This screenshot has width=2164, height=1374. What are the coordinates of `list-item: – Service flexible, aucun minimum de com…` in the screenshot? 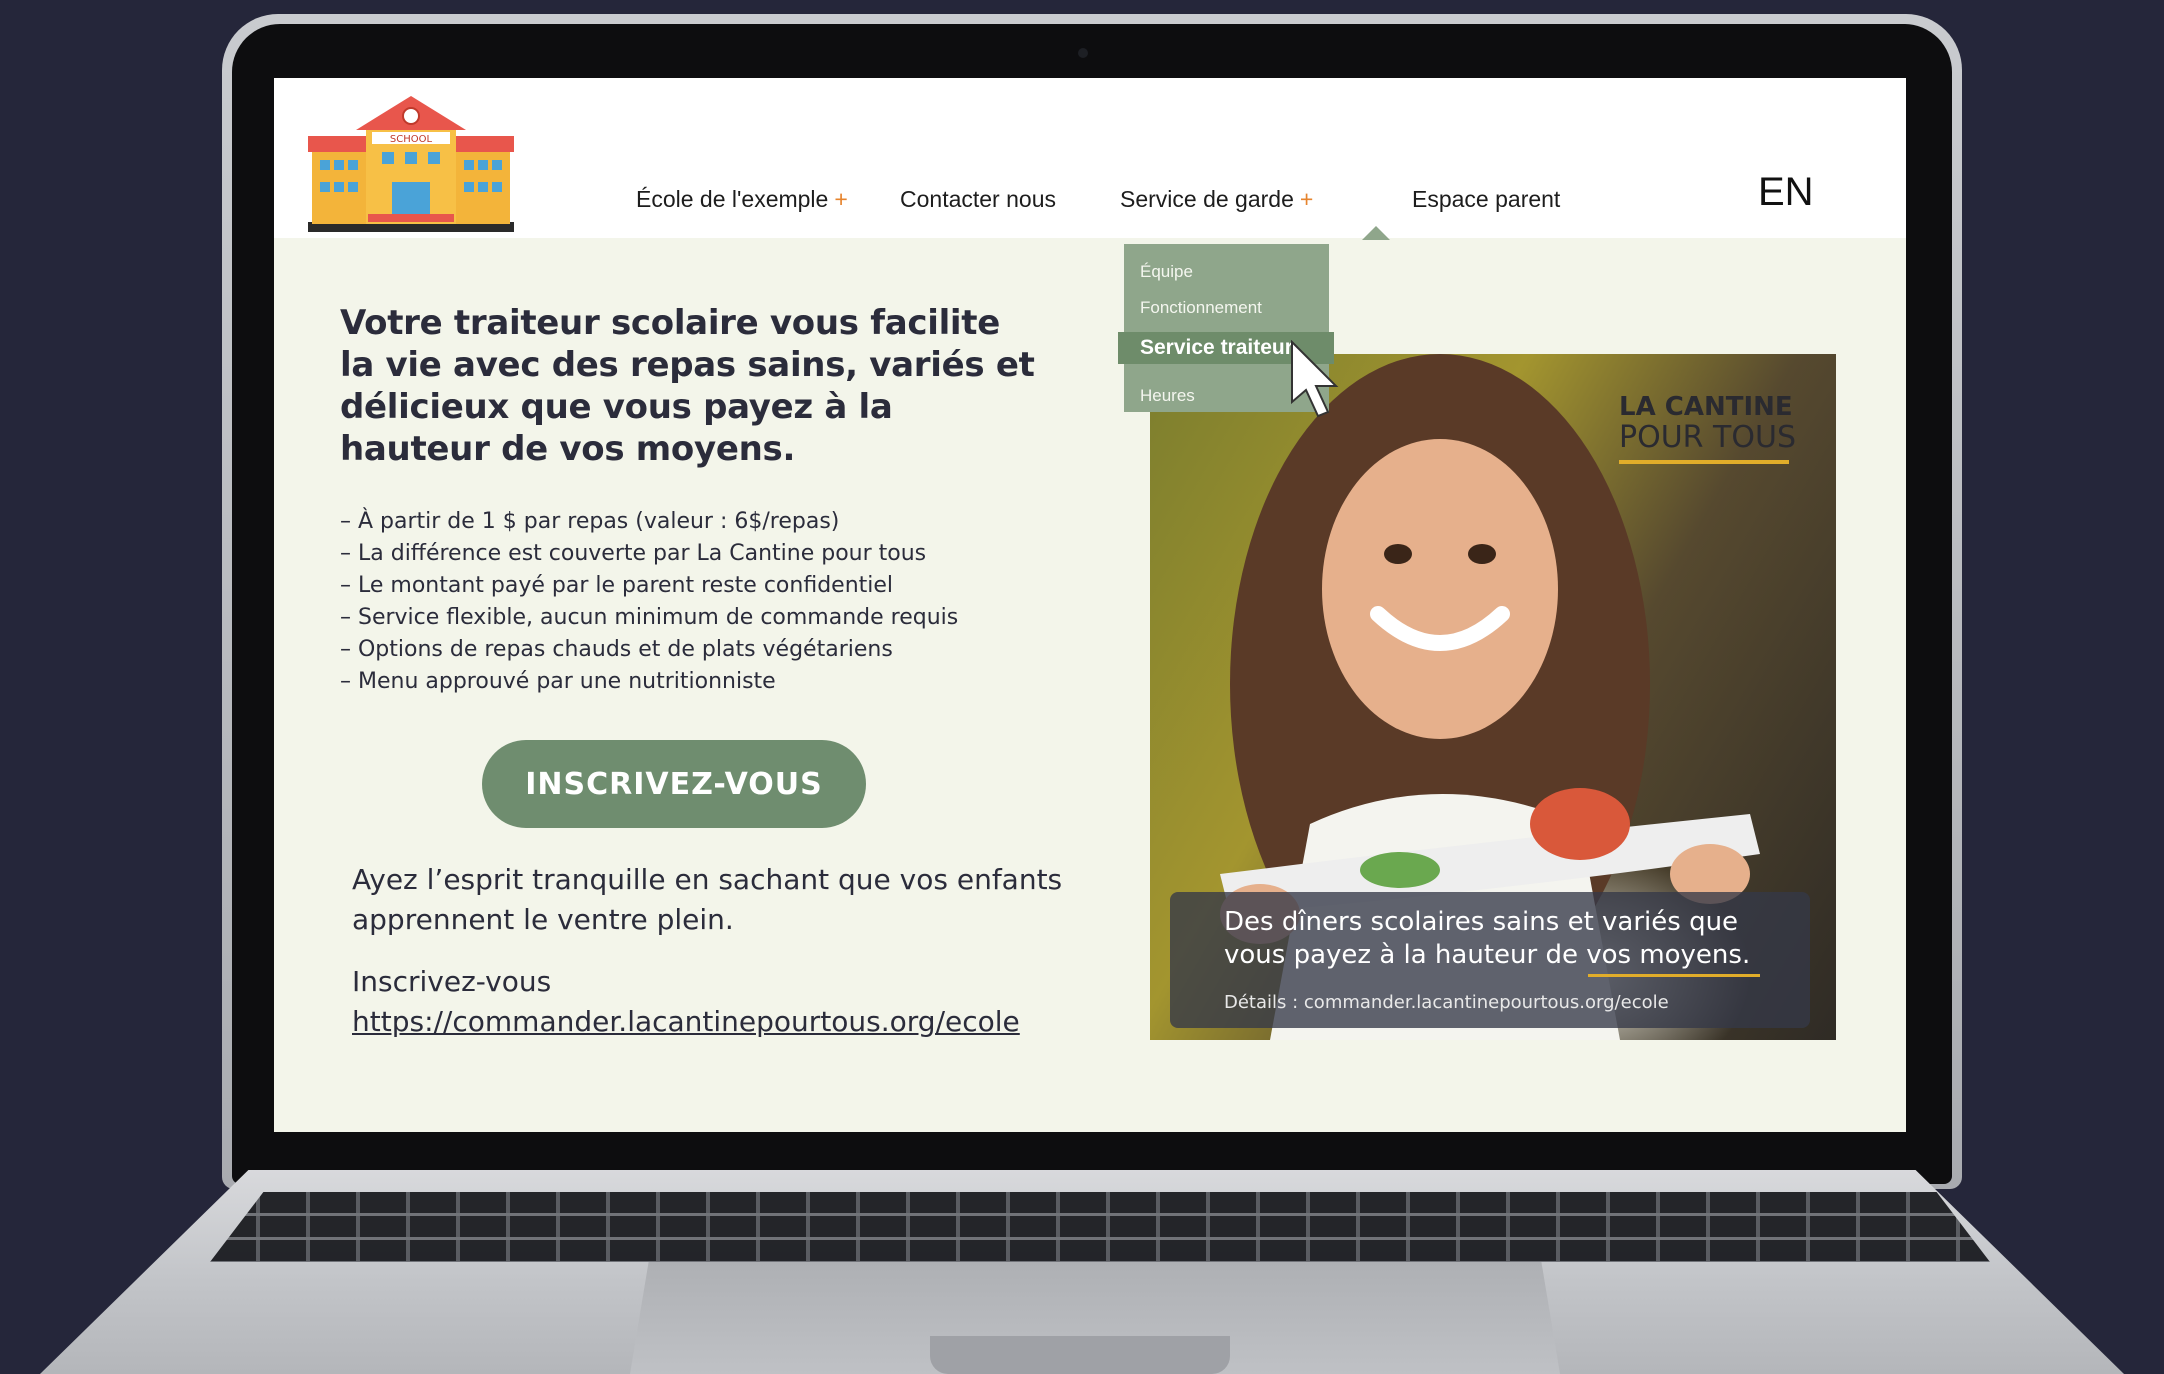 It's located at (649, 617).